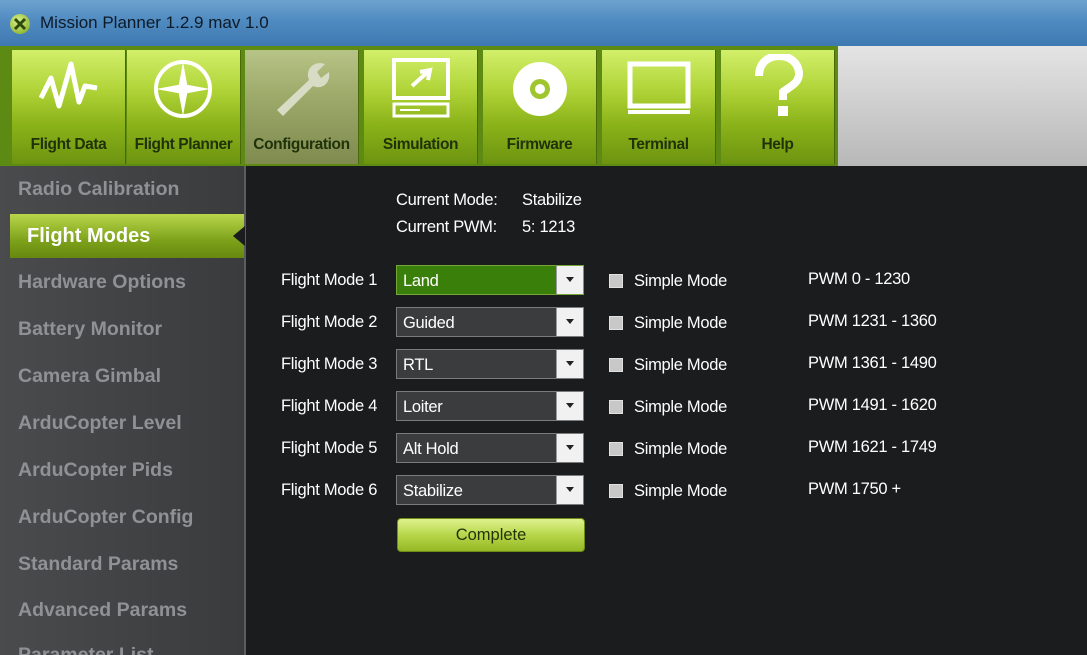 The width and height of the screenshot is (1087, 655). Describe the element at coordinates (872, 405) in the screenshot. I see `pwm-range-label: PWM 1491 - 1620` at that location.